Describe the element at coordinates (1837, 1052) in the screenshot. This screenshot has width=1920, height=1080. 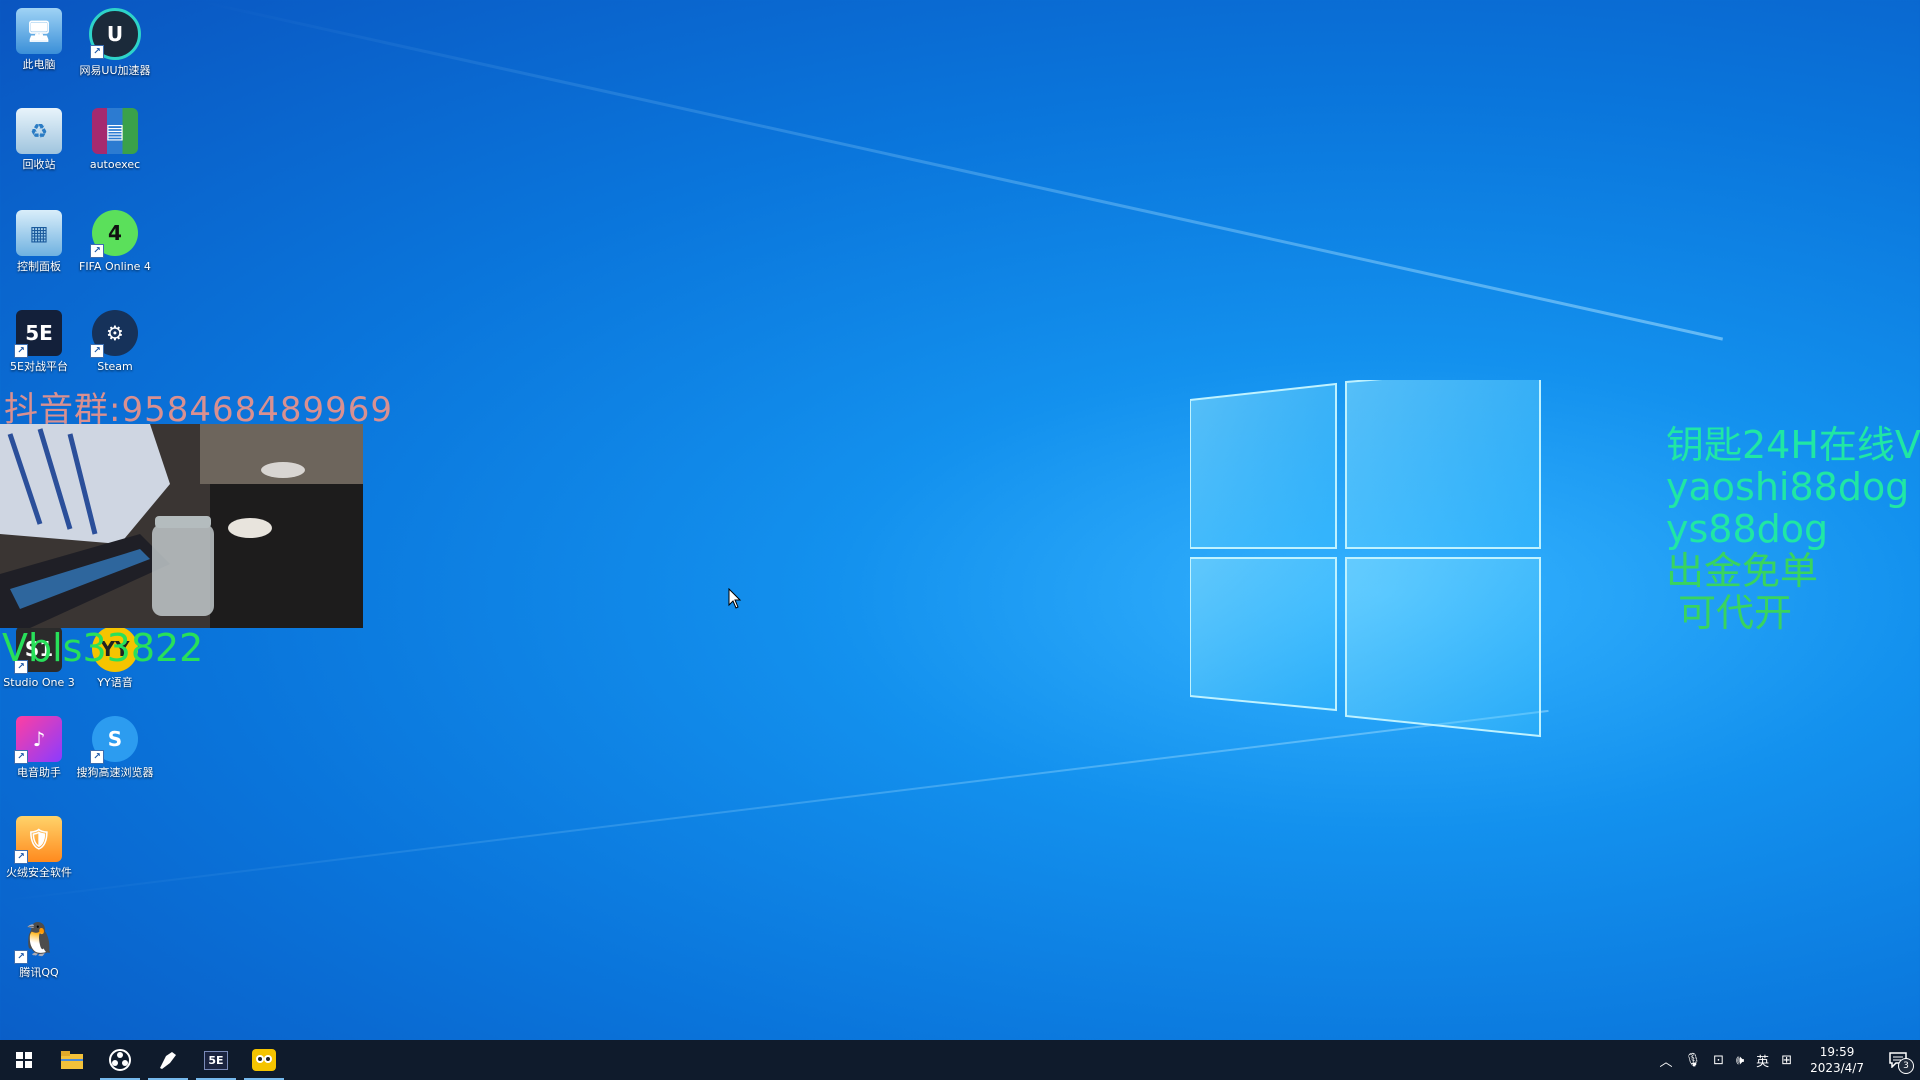
I see `clock-time: 19:59` at that location.